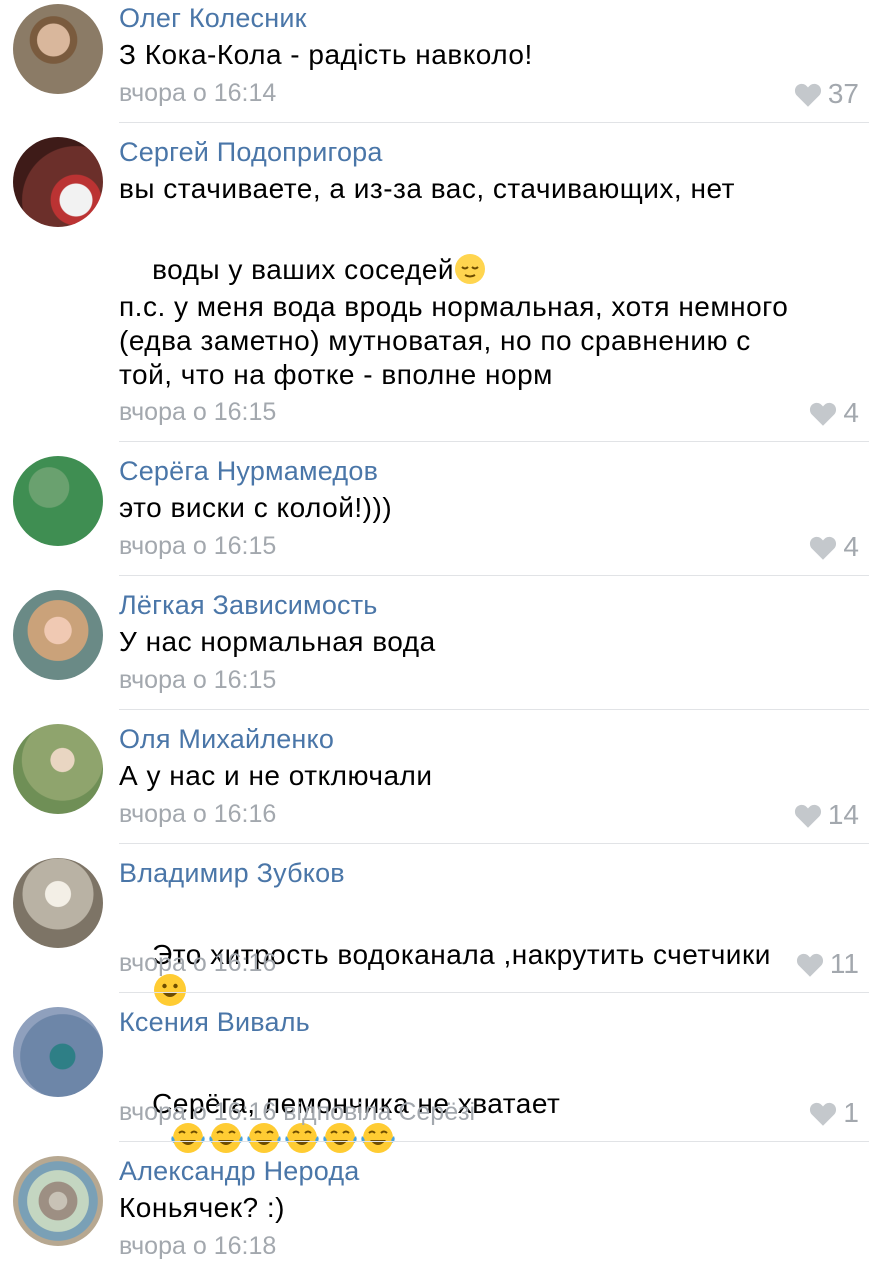  I want to click on like-button: 11, so click(827, 964).